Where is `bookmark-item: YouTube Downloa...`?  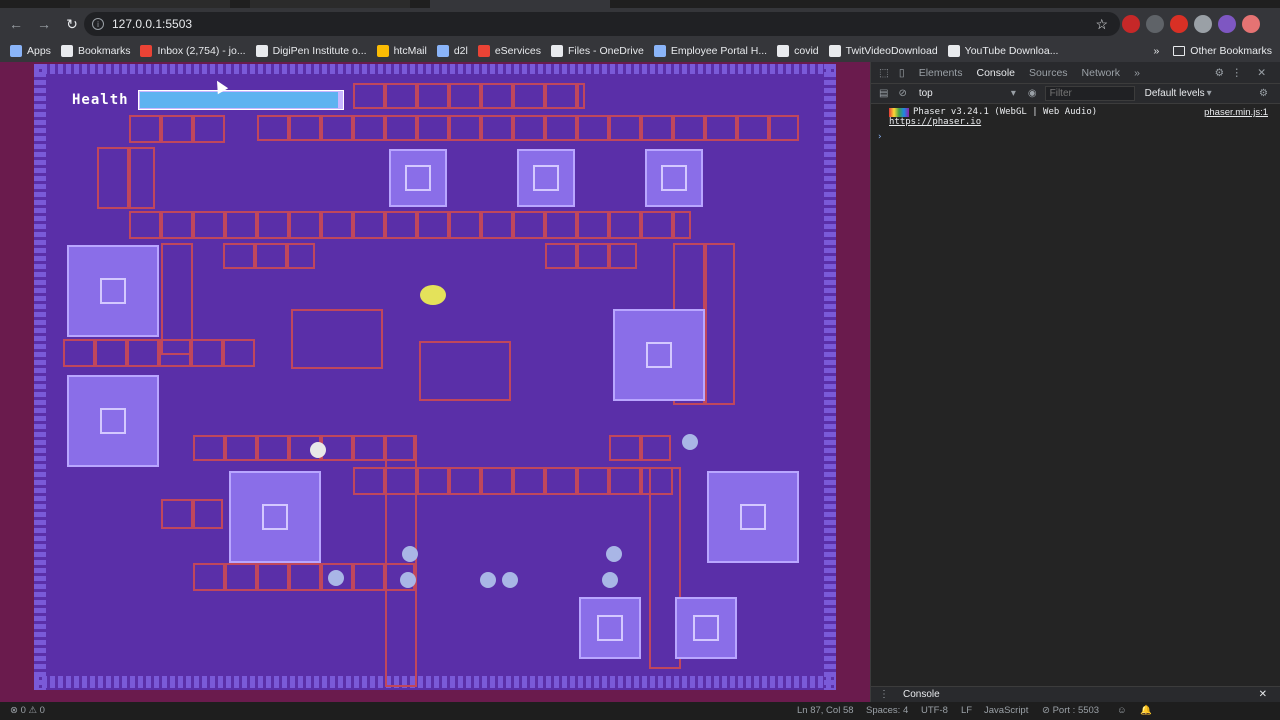 bookmark-item: YouTube Downloa... is located at coordinates (1002, 51).